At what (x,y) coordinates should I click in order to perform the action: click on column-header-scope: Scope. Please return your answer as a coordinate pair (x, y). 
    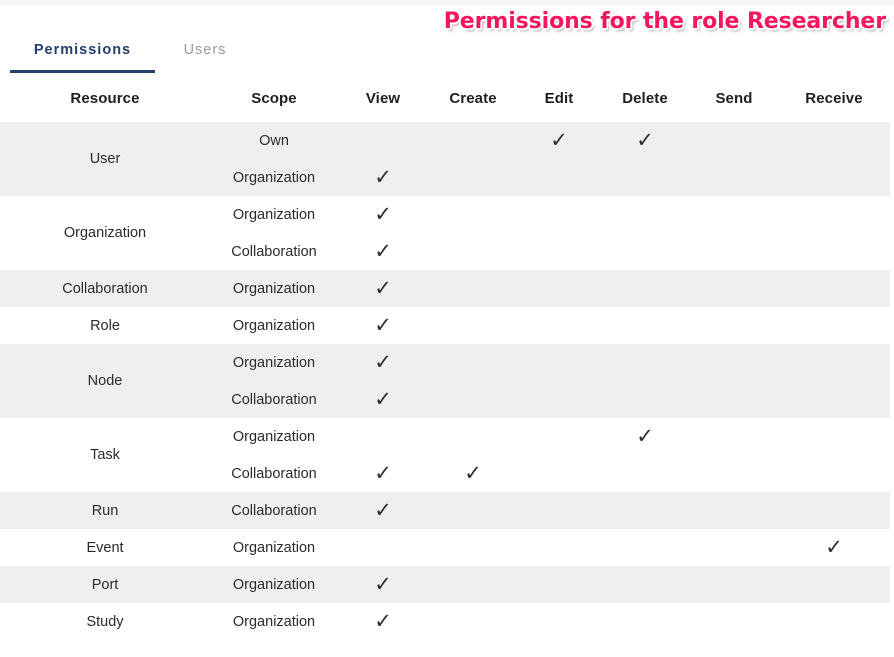
    Looking at the image, I should click on (274, 99).